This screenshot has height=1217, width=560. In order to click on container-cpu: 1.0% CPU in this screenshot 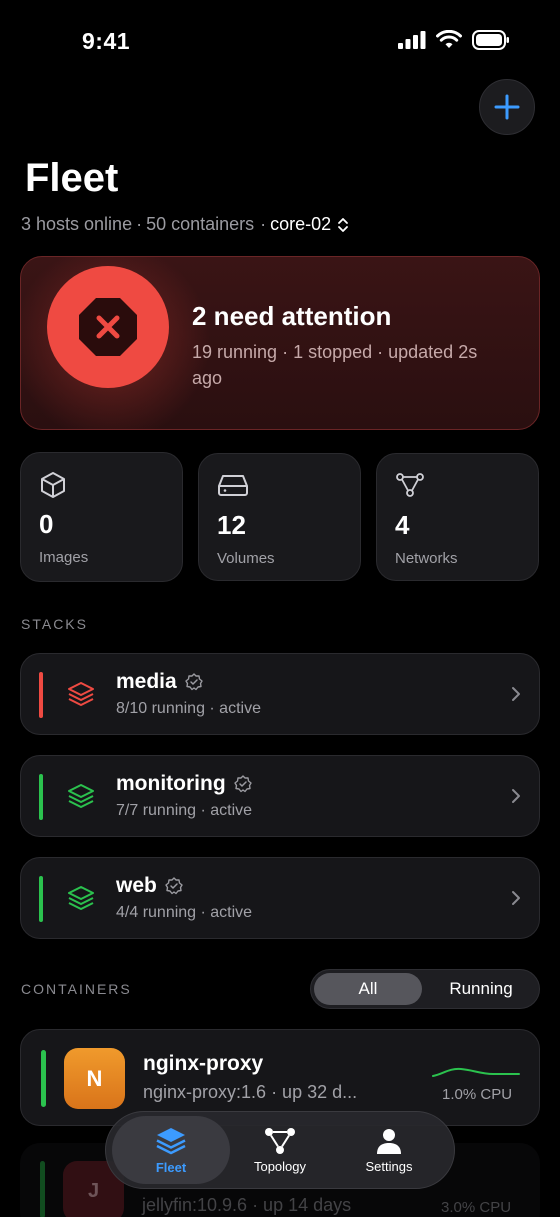, I will do `click(477, 1094)`.